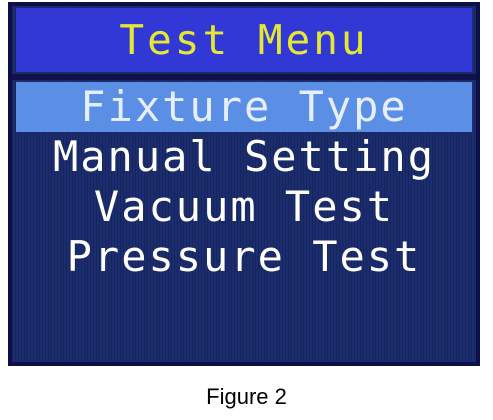 Image resolution: width=493 pixels, height=420 pixels. What do you see at coordinates (244, 207) in the screenshot?
I see `menu-item-vacuum-test: Vacuum Test` at bounding box center [244, 207].